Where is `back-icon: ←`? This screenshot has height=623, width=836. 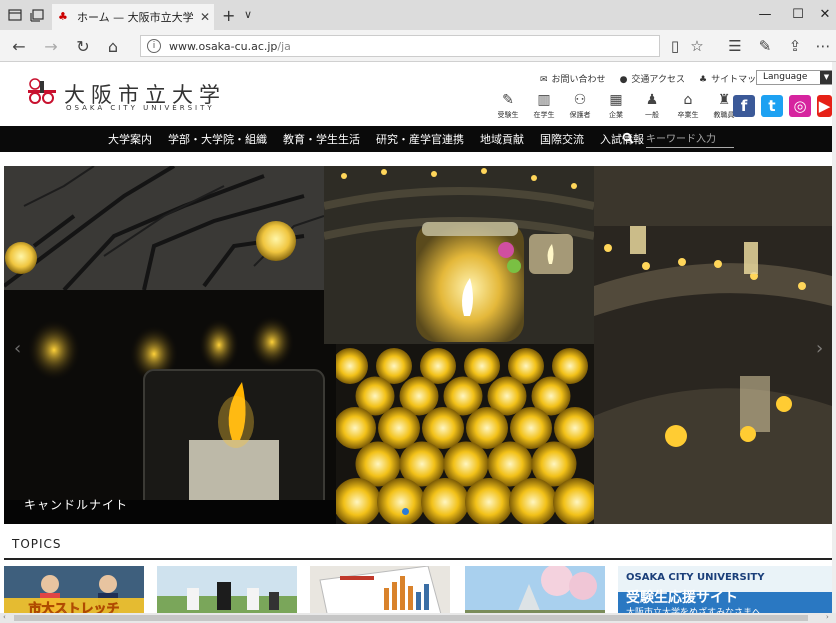
back-icon: ← is located at coordinates (19, 46).